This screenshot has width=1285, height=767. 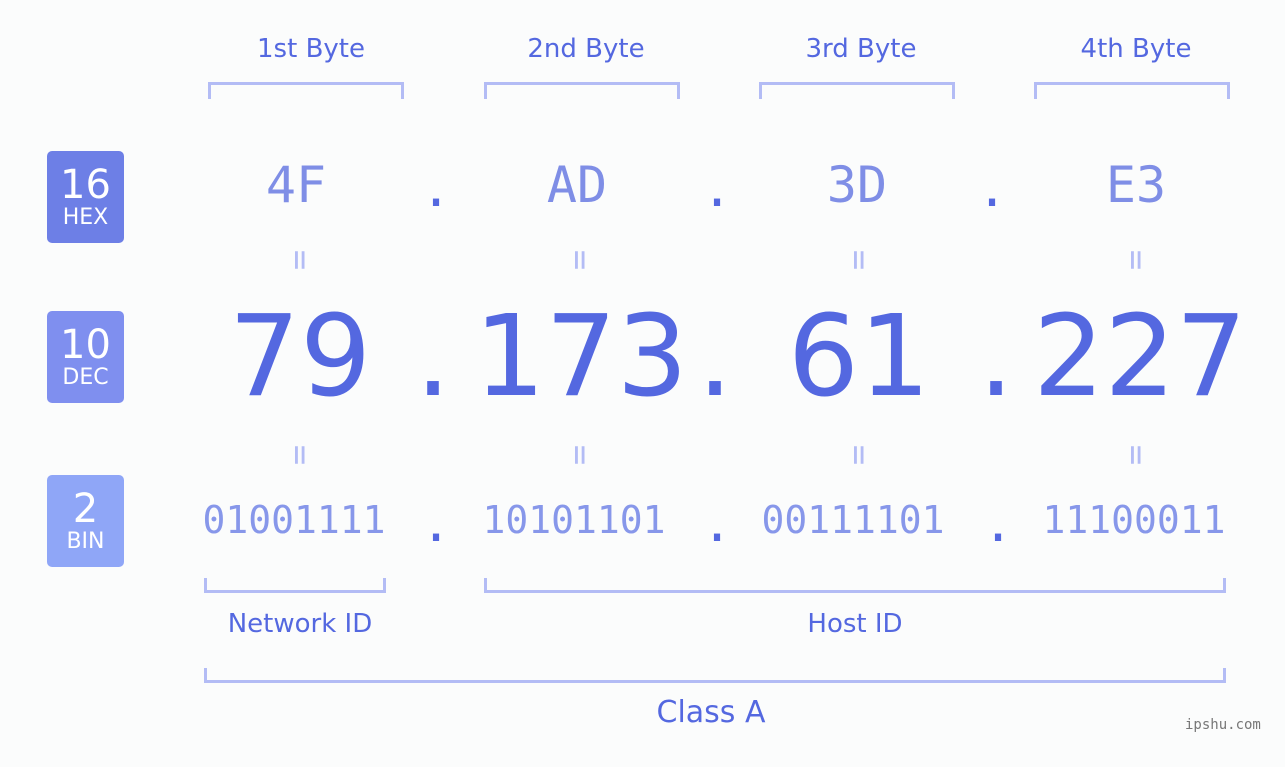 What do you see at coordinates (1136, 49) in the screenshot?
I see `byte-header-4: 4th Byte` at bounding box center [1136, 49].